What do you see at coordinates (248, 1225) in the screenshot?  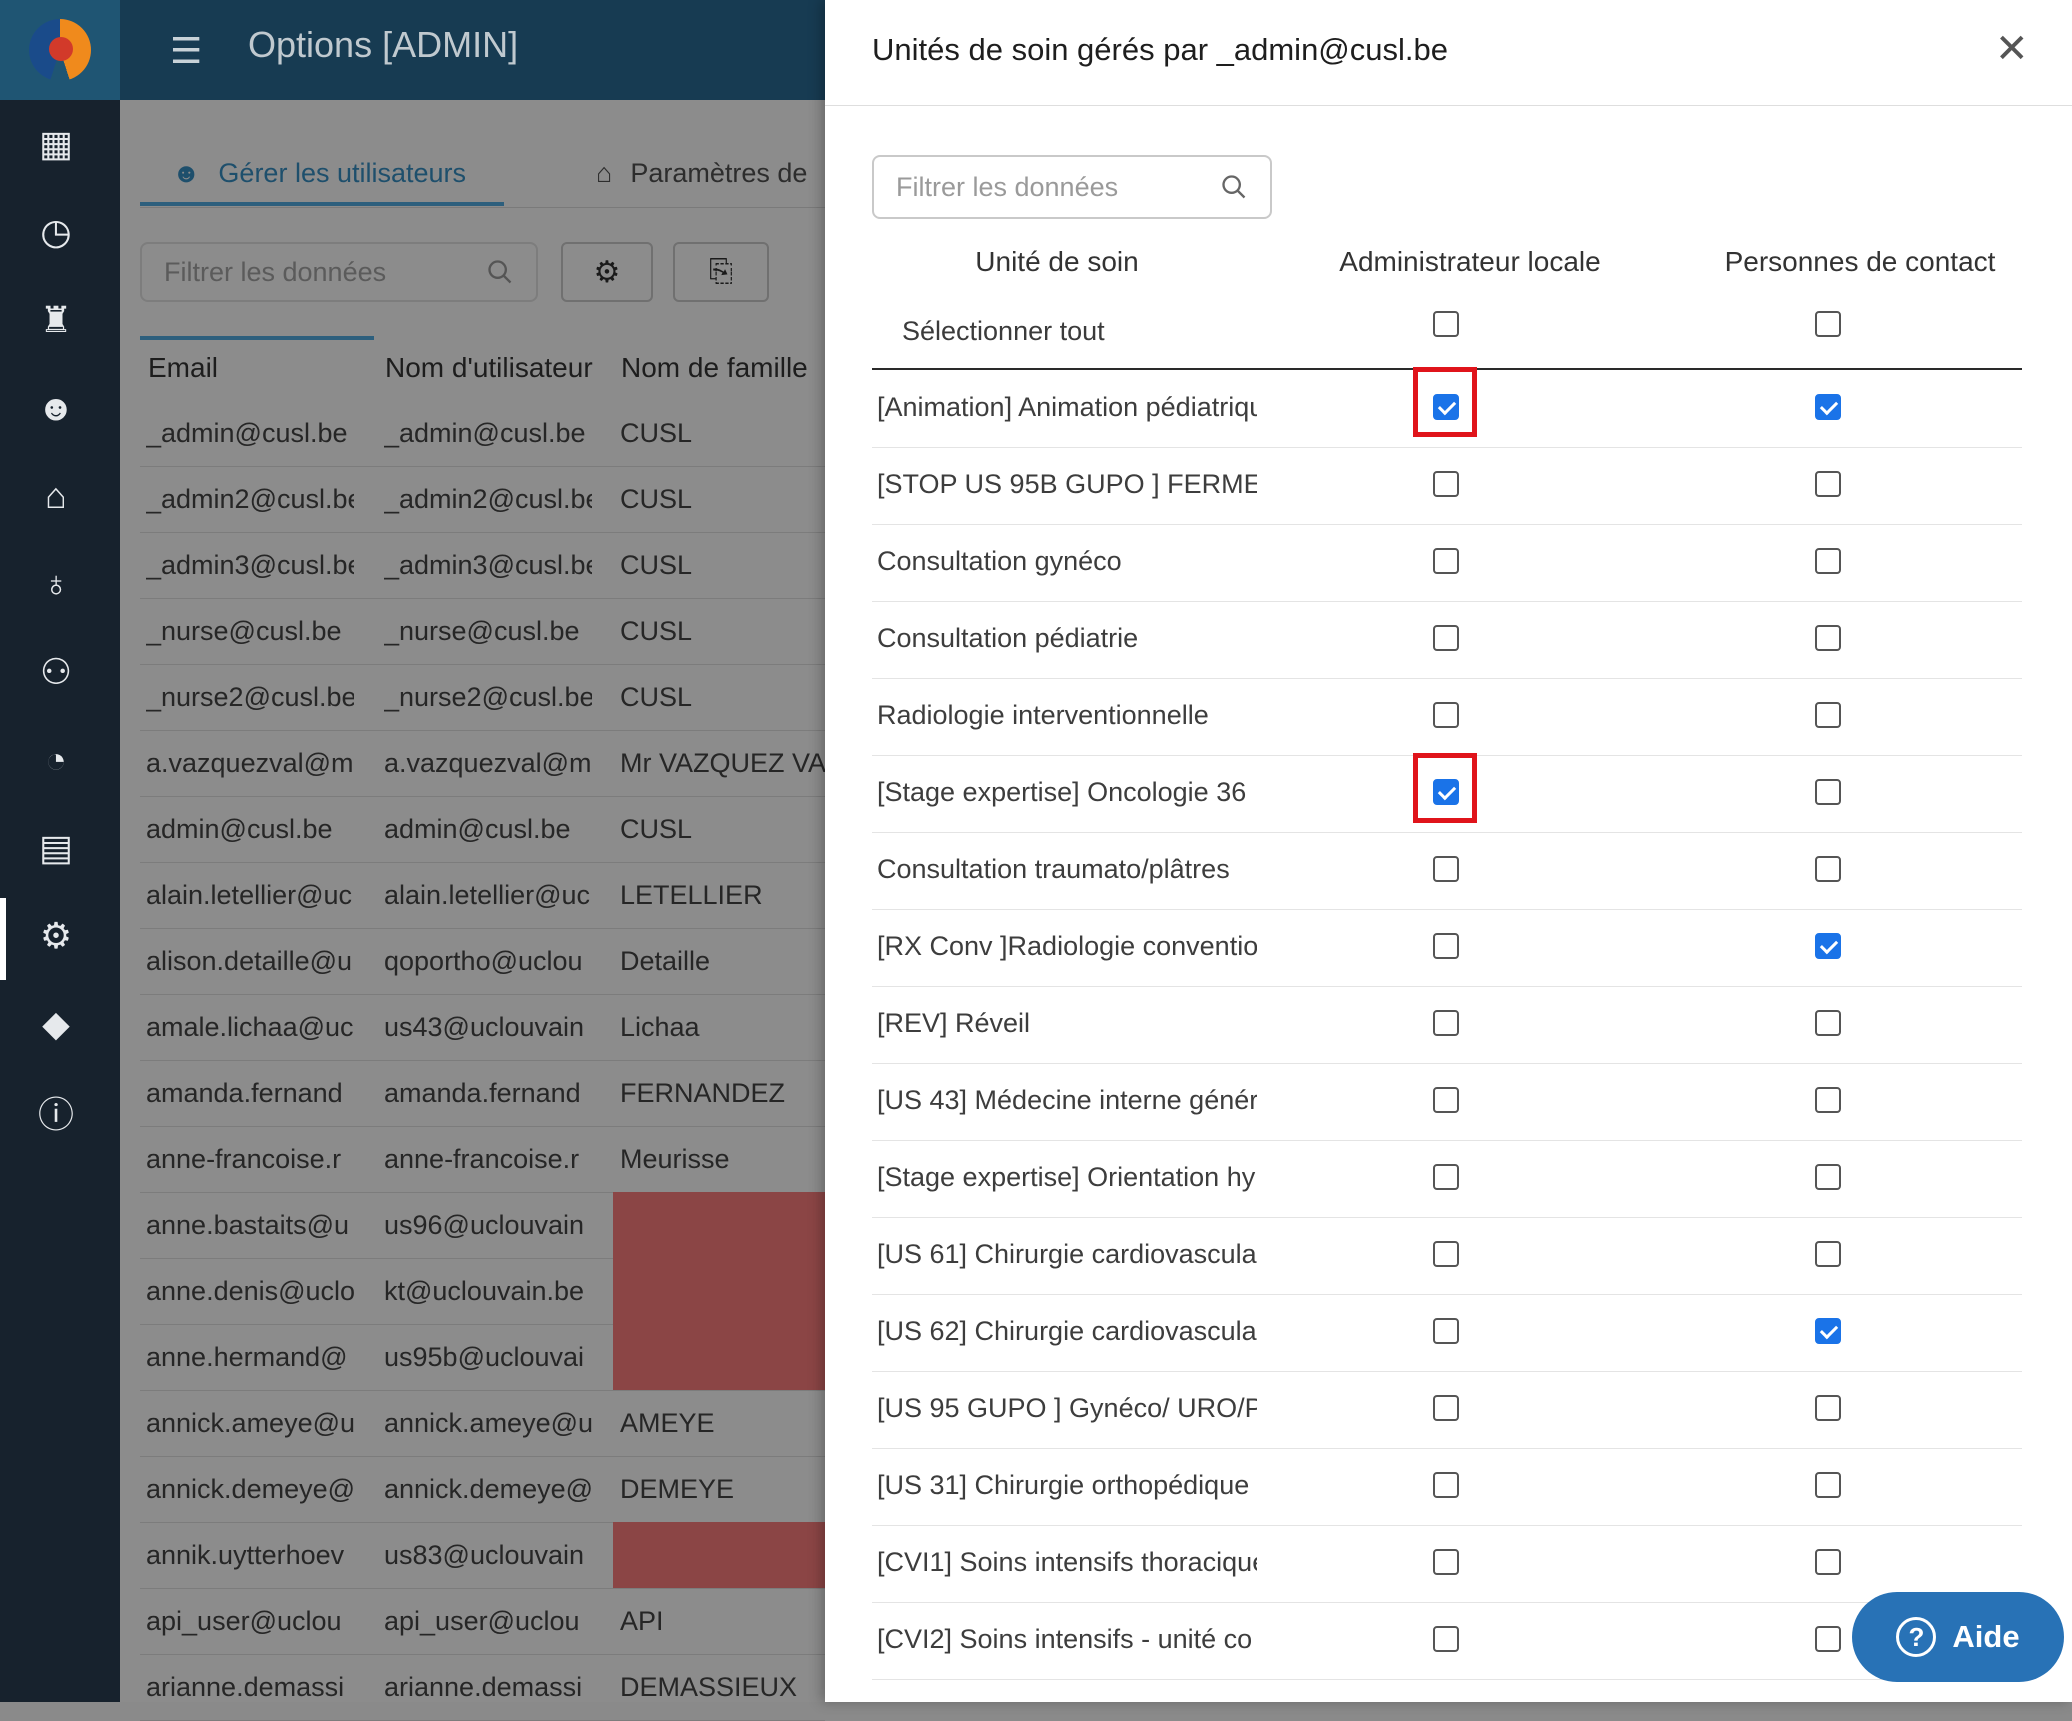 I see `table-cell: anne.bastaits@u` at bounding box center [248, 1225].